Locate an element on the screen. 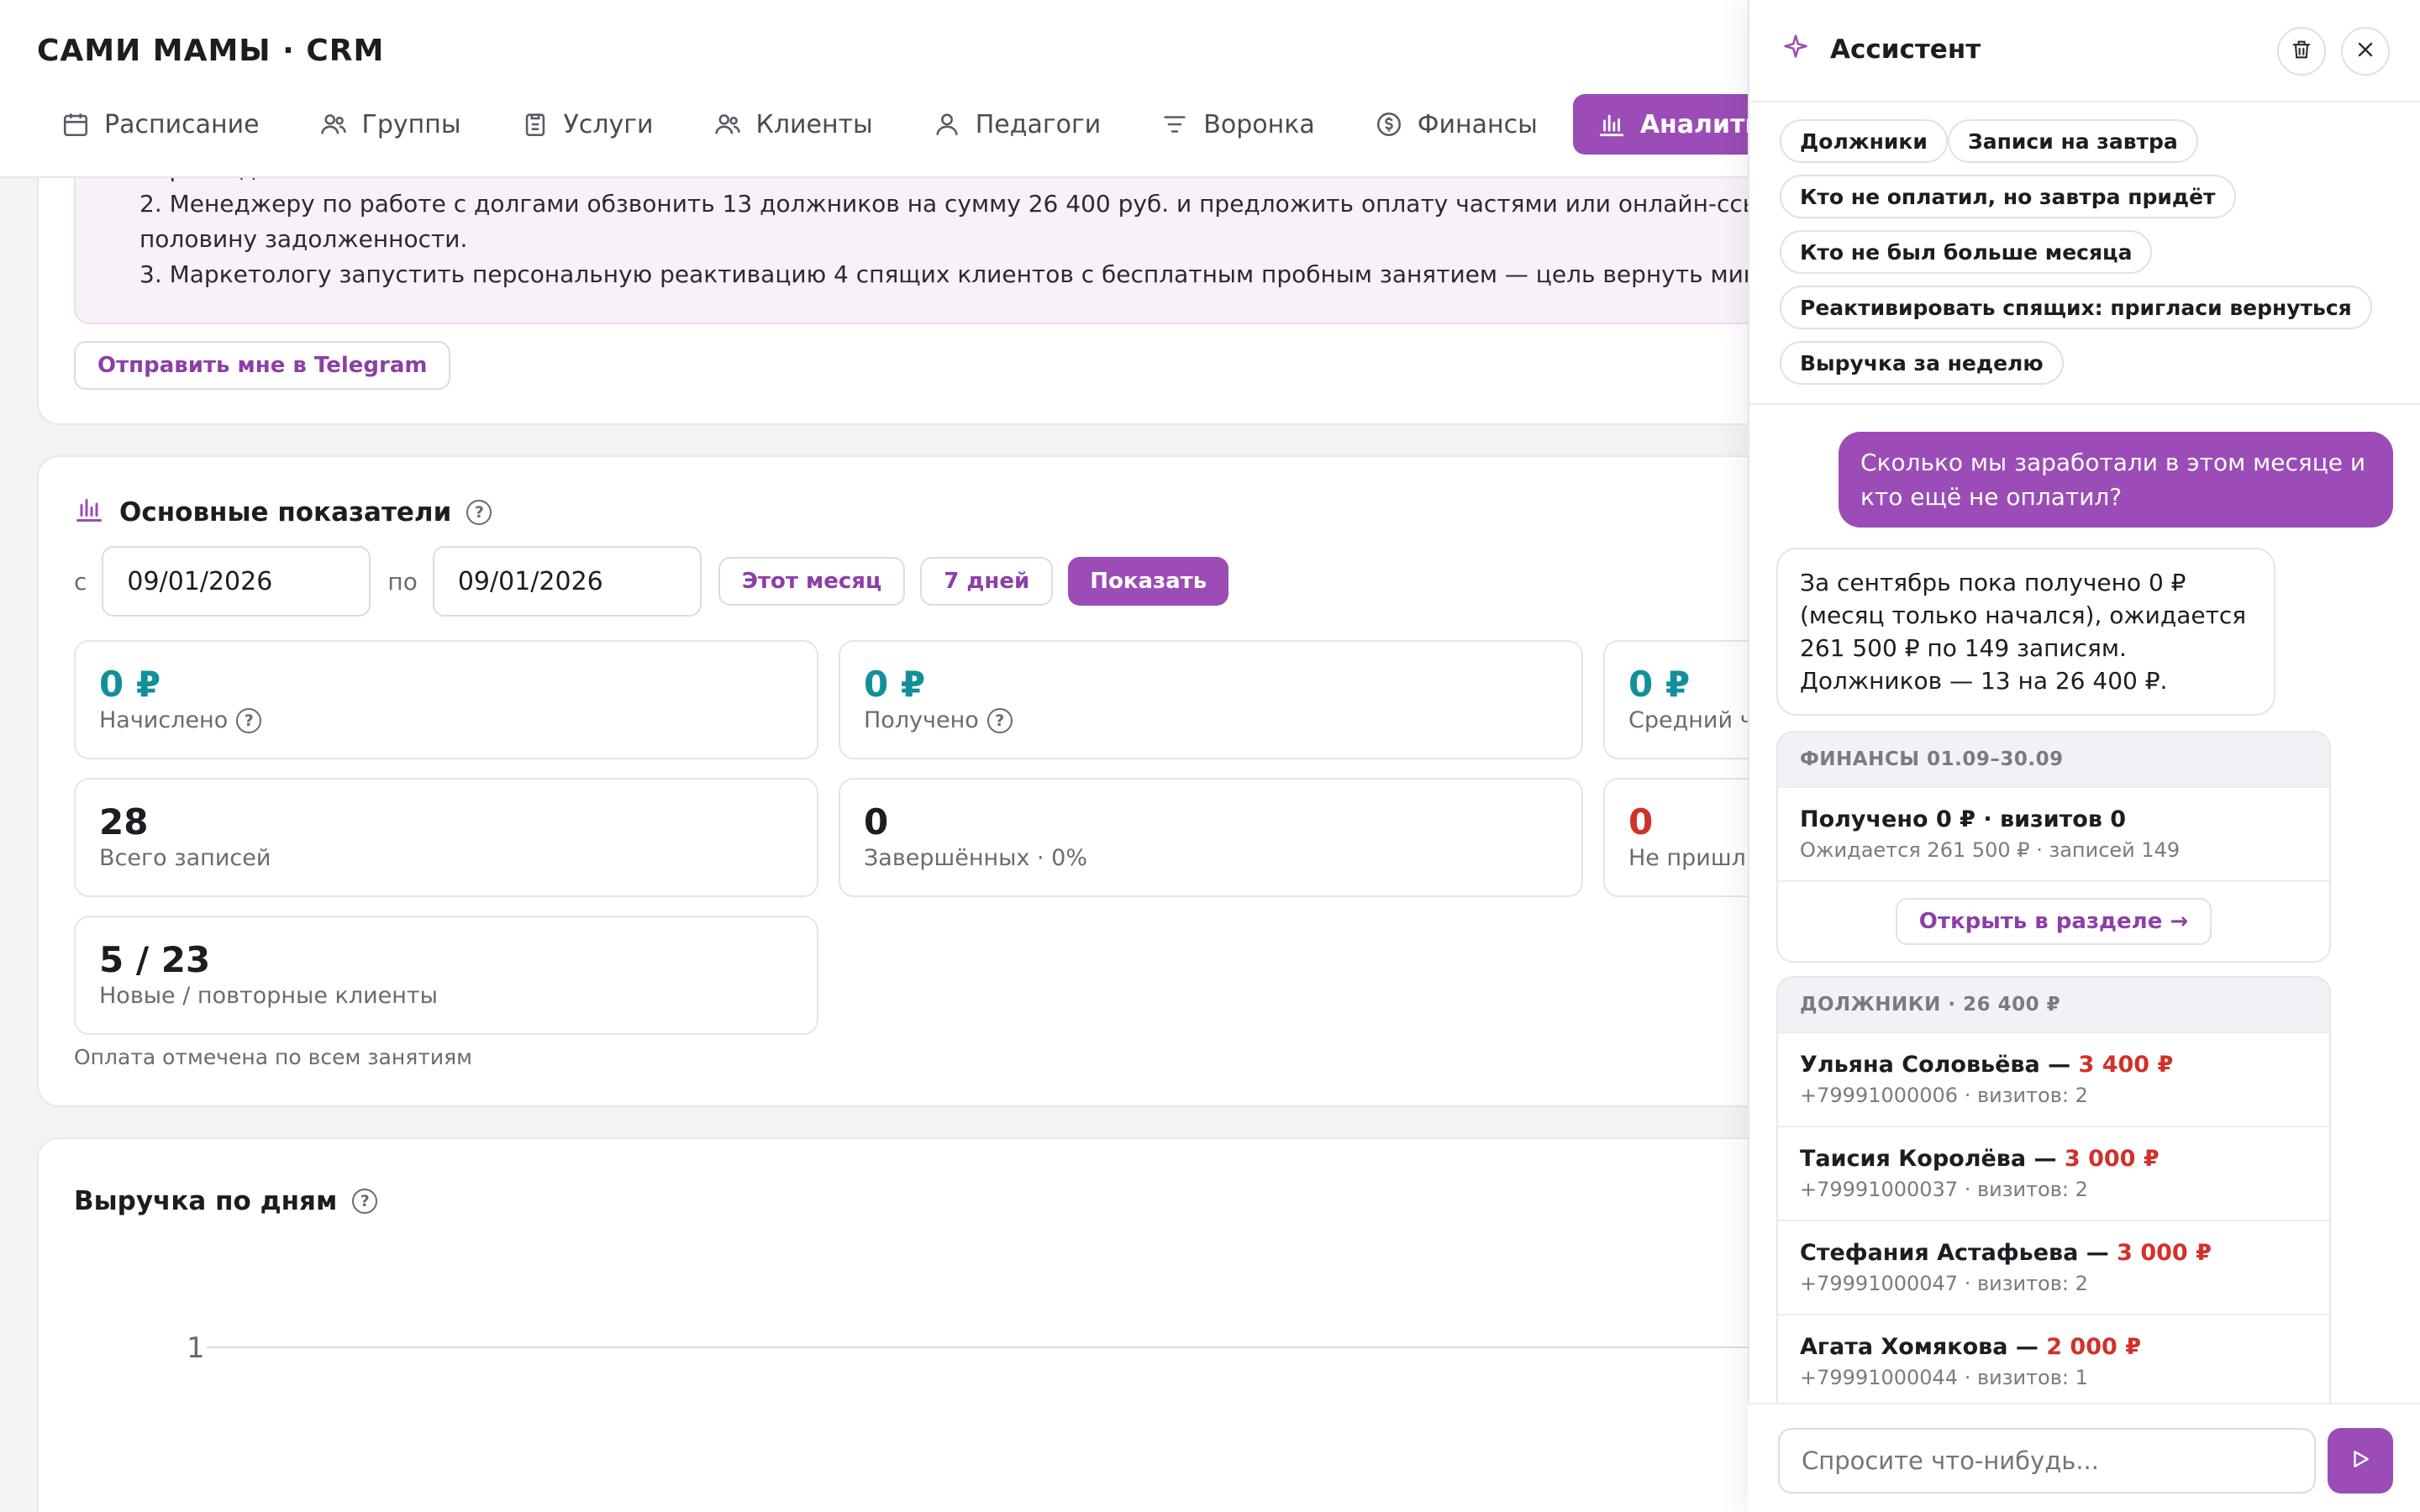 The width and height of the screenshot is (2420, 1512). send-icon is located at coordinates (2360, 1460).